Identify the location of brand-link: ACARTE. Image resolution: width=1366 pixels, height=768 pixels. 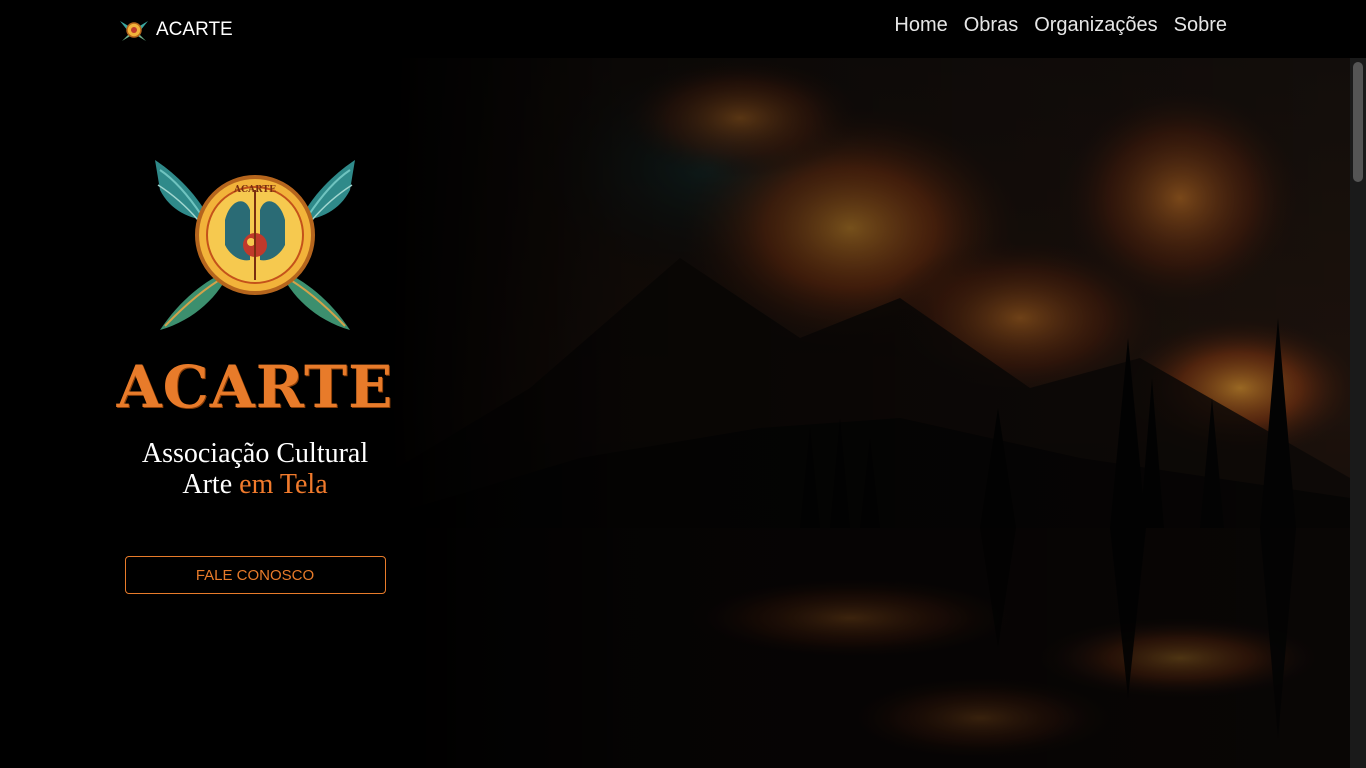
(175, 30).